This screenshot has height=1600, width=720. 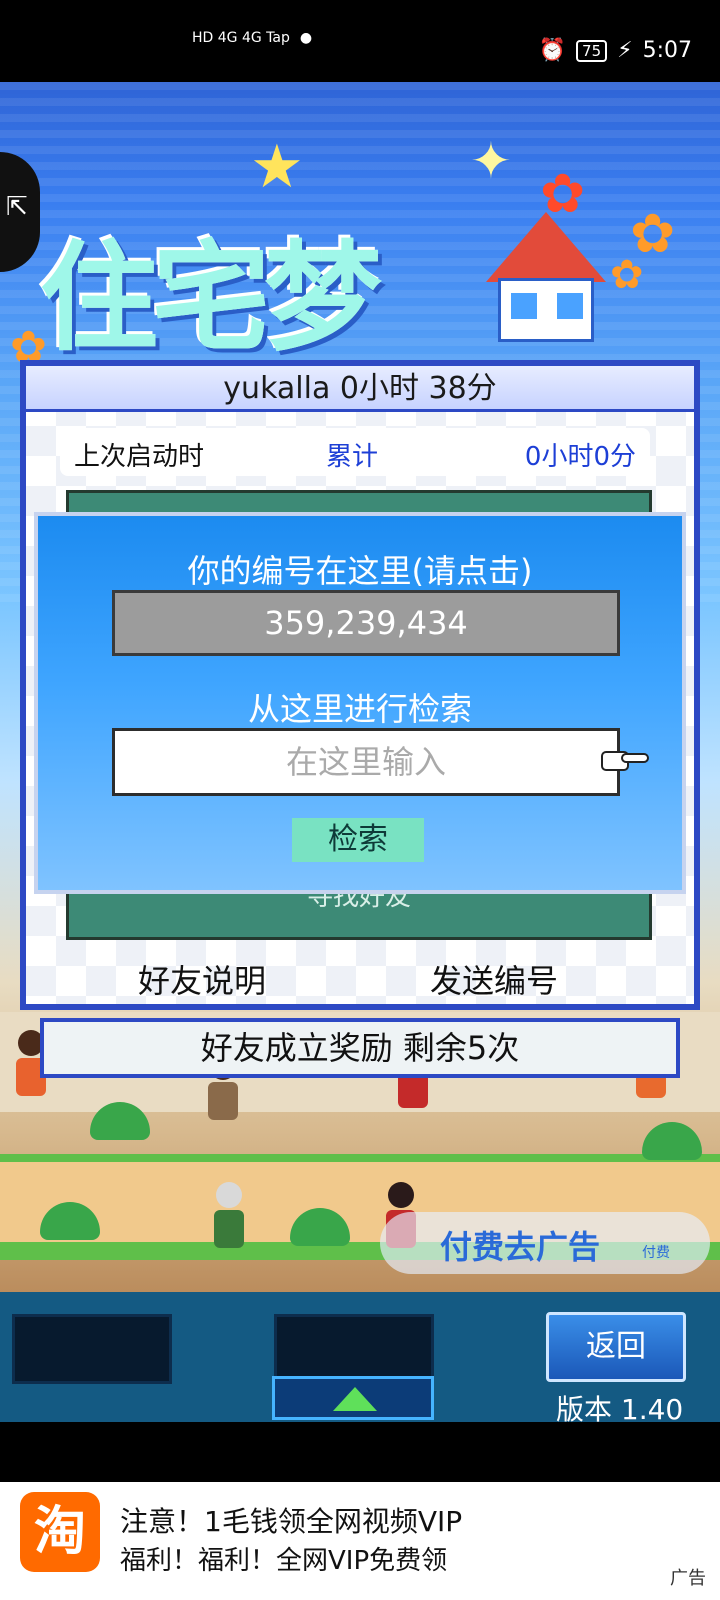 What do you see at coordinates (688, 1578) in the screenshot?
I see `ad-tag: 广告` at bounding box center [688, 1578].